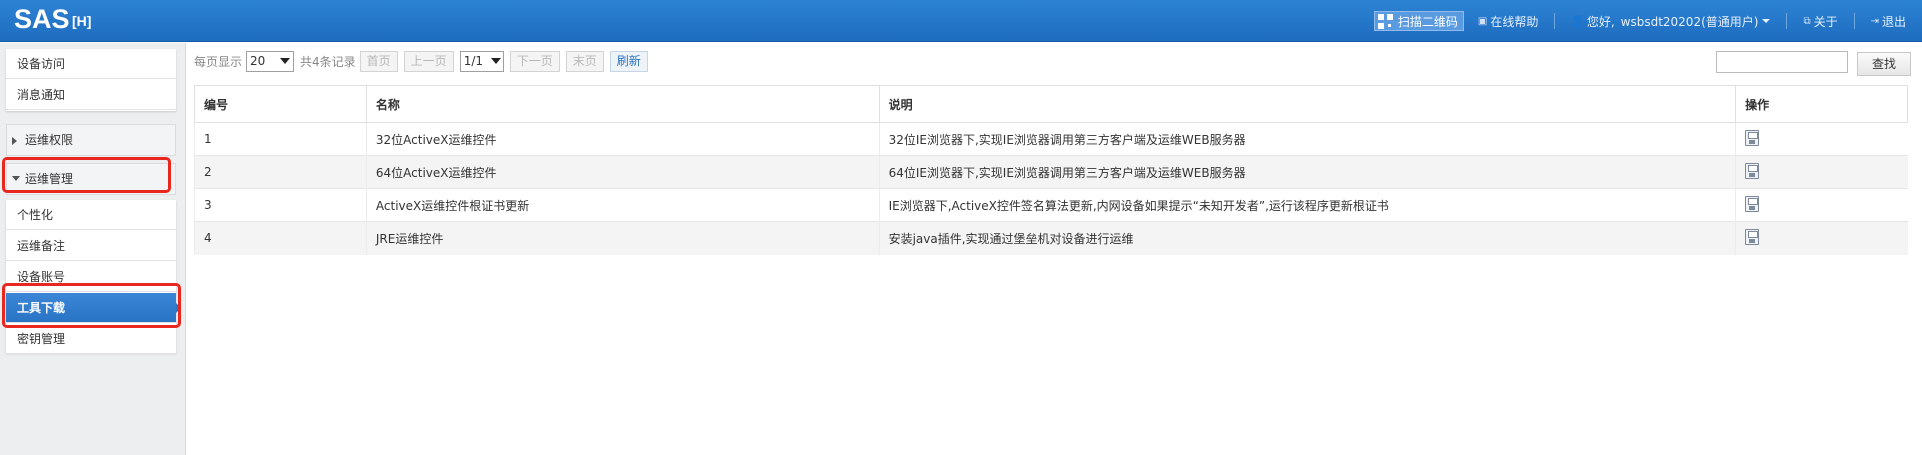 The image size is (1922, 455). What do you see at coordinates (178, 308) in the screenshot?
I see `active-indicator` at bounding box center [178, 308].